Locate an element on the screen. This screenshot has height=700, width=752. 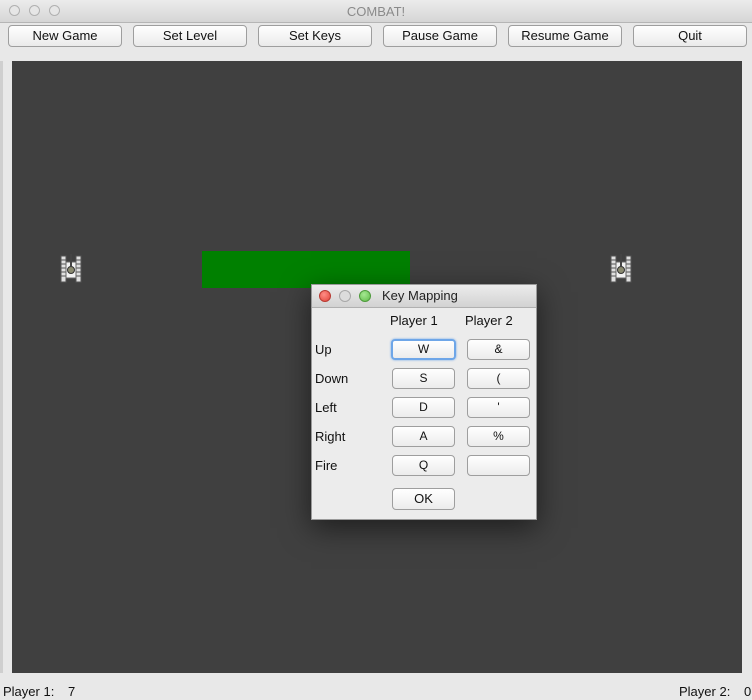
dialog-zoom-button is located at coordinates (365, 296).